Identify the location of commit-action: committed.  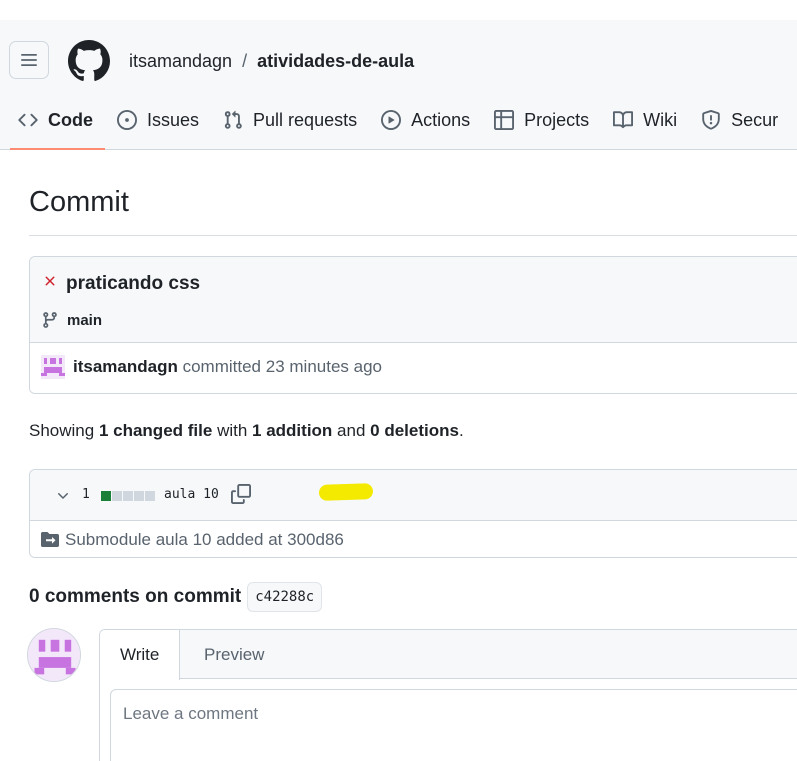
(222, 366).